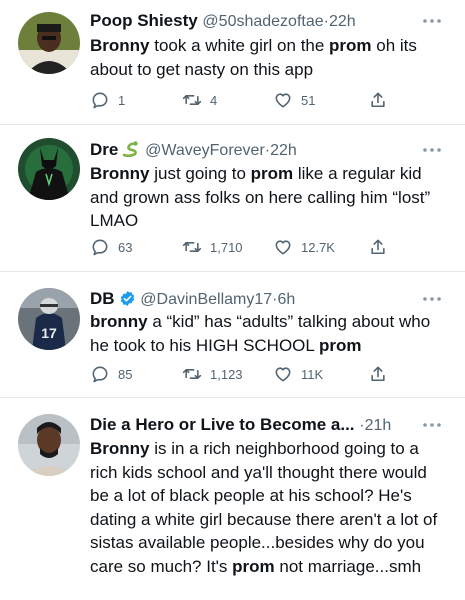 The height and width of the screenshot is (600, 465). What do you see at coordinates (102, 298) in the screenshot?
I see `display-name: DB` at bounding box center [102, 298].